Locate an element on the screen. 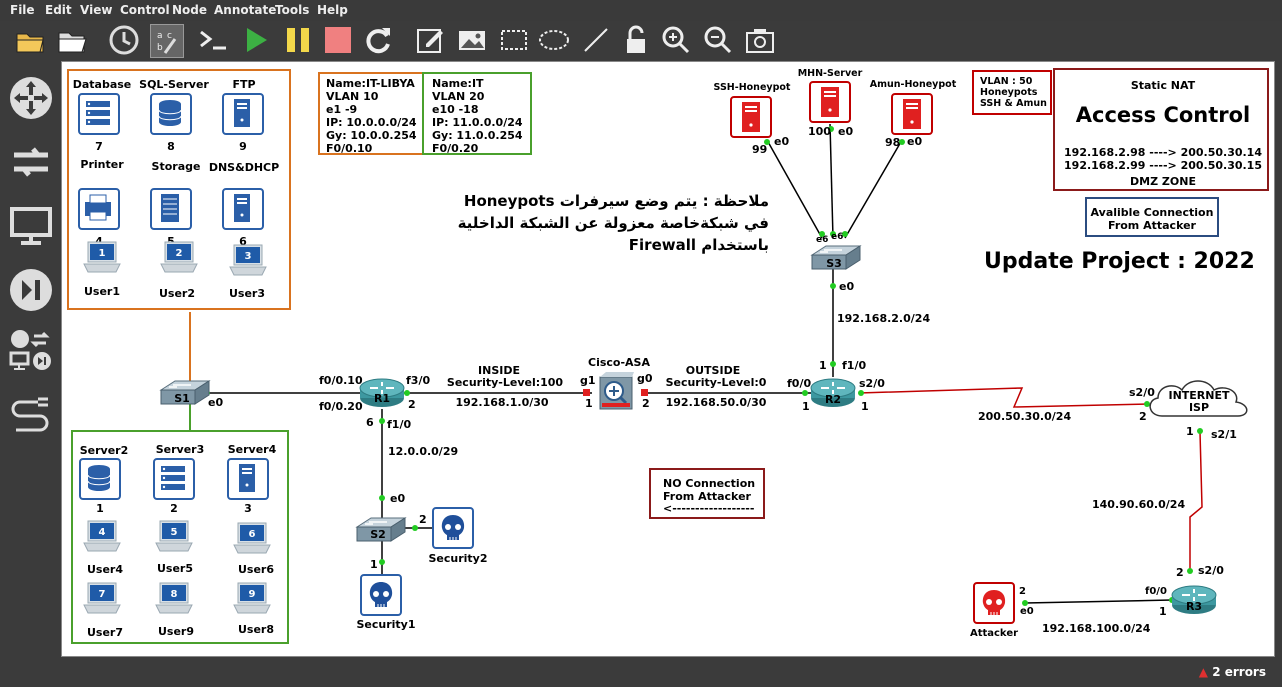 The width and height of the screenshot is (1282, 687). draw-line-icon is located at coordinates (596, 40).